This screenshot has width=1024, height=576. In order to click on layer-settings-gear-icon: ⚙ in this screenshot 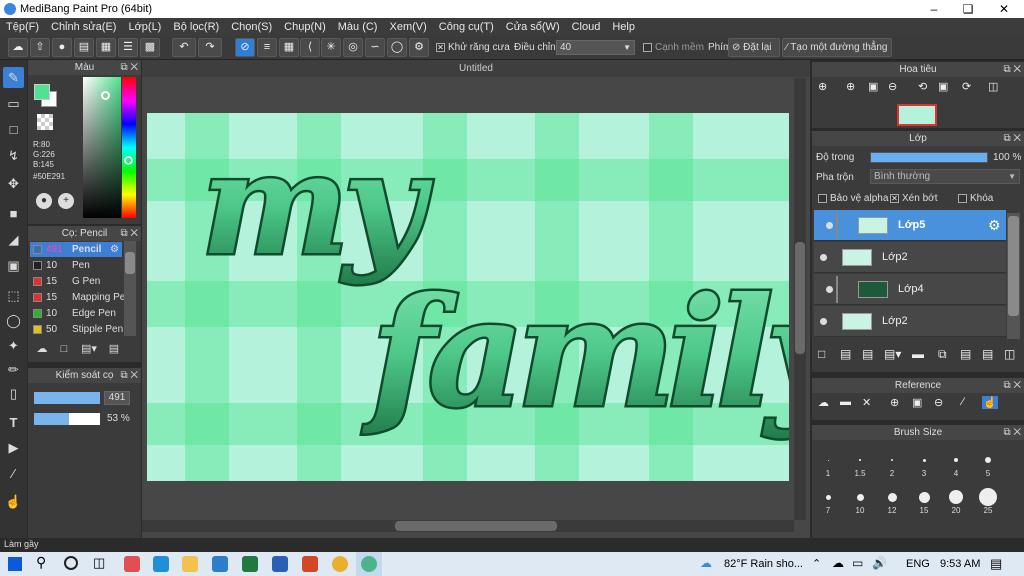, I will do `click(994, 225)`.